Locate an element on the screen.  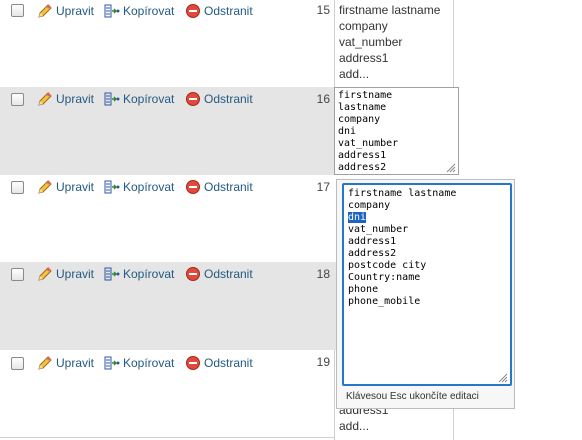
row-id: 15 is located at coordinates (323, 10).